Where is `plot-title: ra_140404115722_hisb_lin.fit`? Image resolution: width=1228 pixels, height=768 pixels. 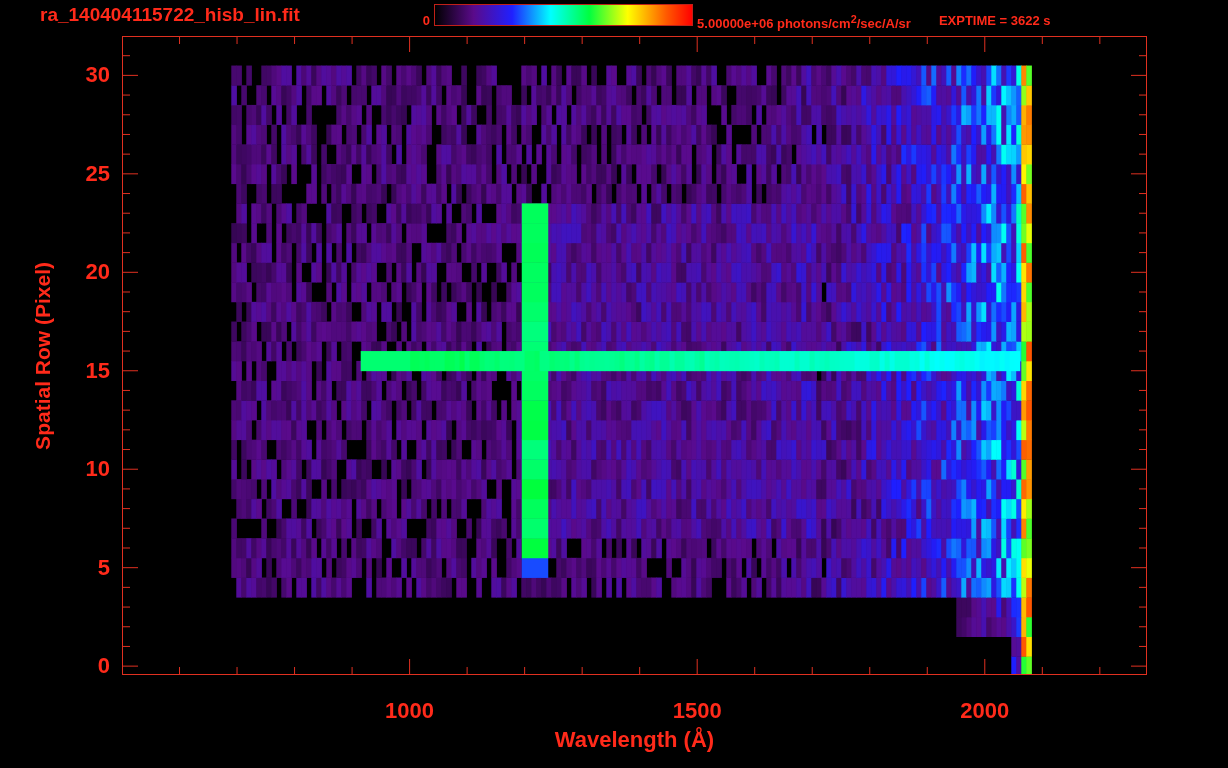 plot-title: ra_140404115722_hisb_lin.fit is located at coordinates (170, 15).